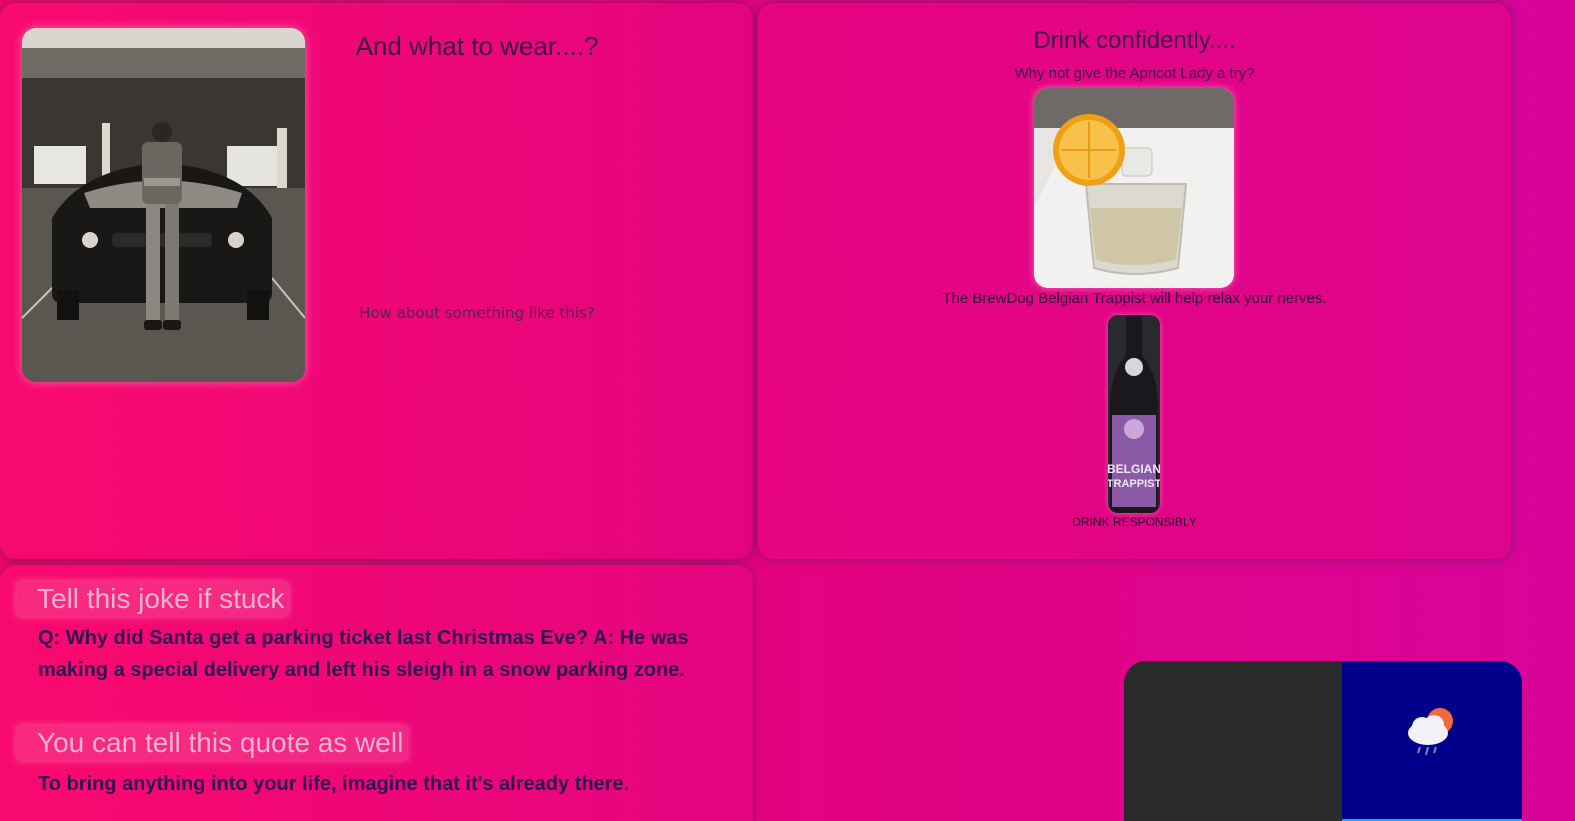  I want to click on joke-heading: Tell this joke if stuck, so click(153, 599).